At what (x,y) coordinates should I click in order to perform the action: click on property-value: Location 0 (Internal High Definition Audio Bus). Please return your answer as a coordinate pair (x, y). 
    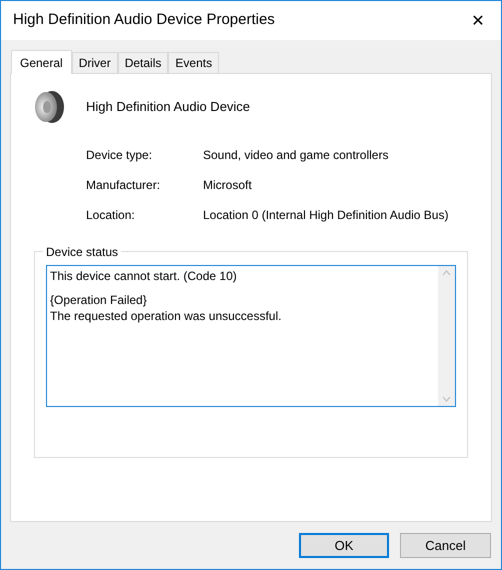
    Looking at the image, I should click on (326, 215).